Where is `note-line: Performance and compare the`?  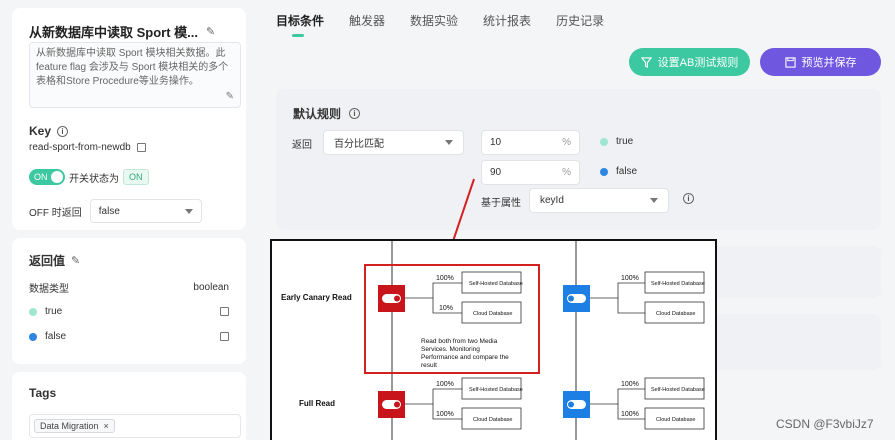
note-line: Performance and compare the is located at coordinates (465, 357).